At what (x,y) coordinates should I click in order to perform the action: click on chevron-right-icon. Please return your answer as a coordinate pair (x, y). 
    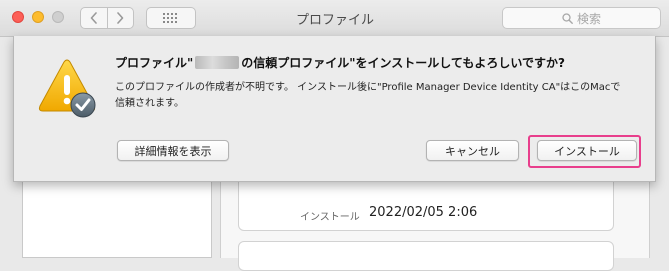
    Looking at the image, I should click on (120, 18).